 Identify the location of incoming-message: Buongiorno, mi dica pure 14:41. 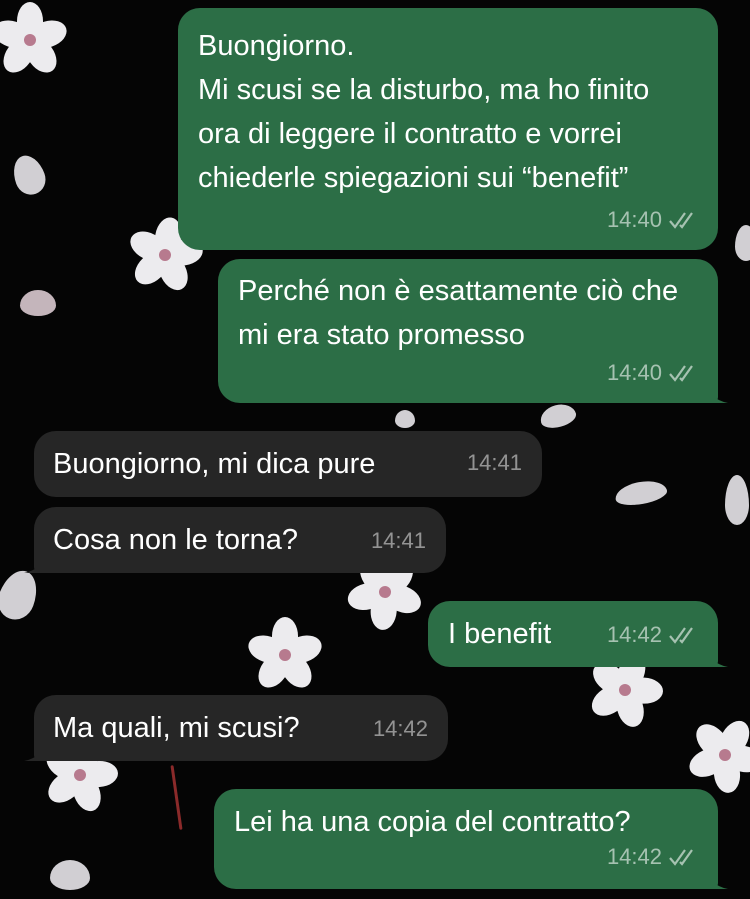
(288, 464).